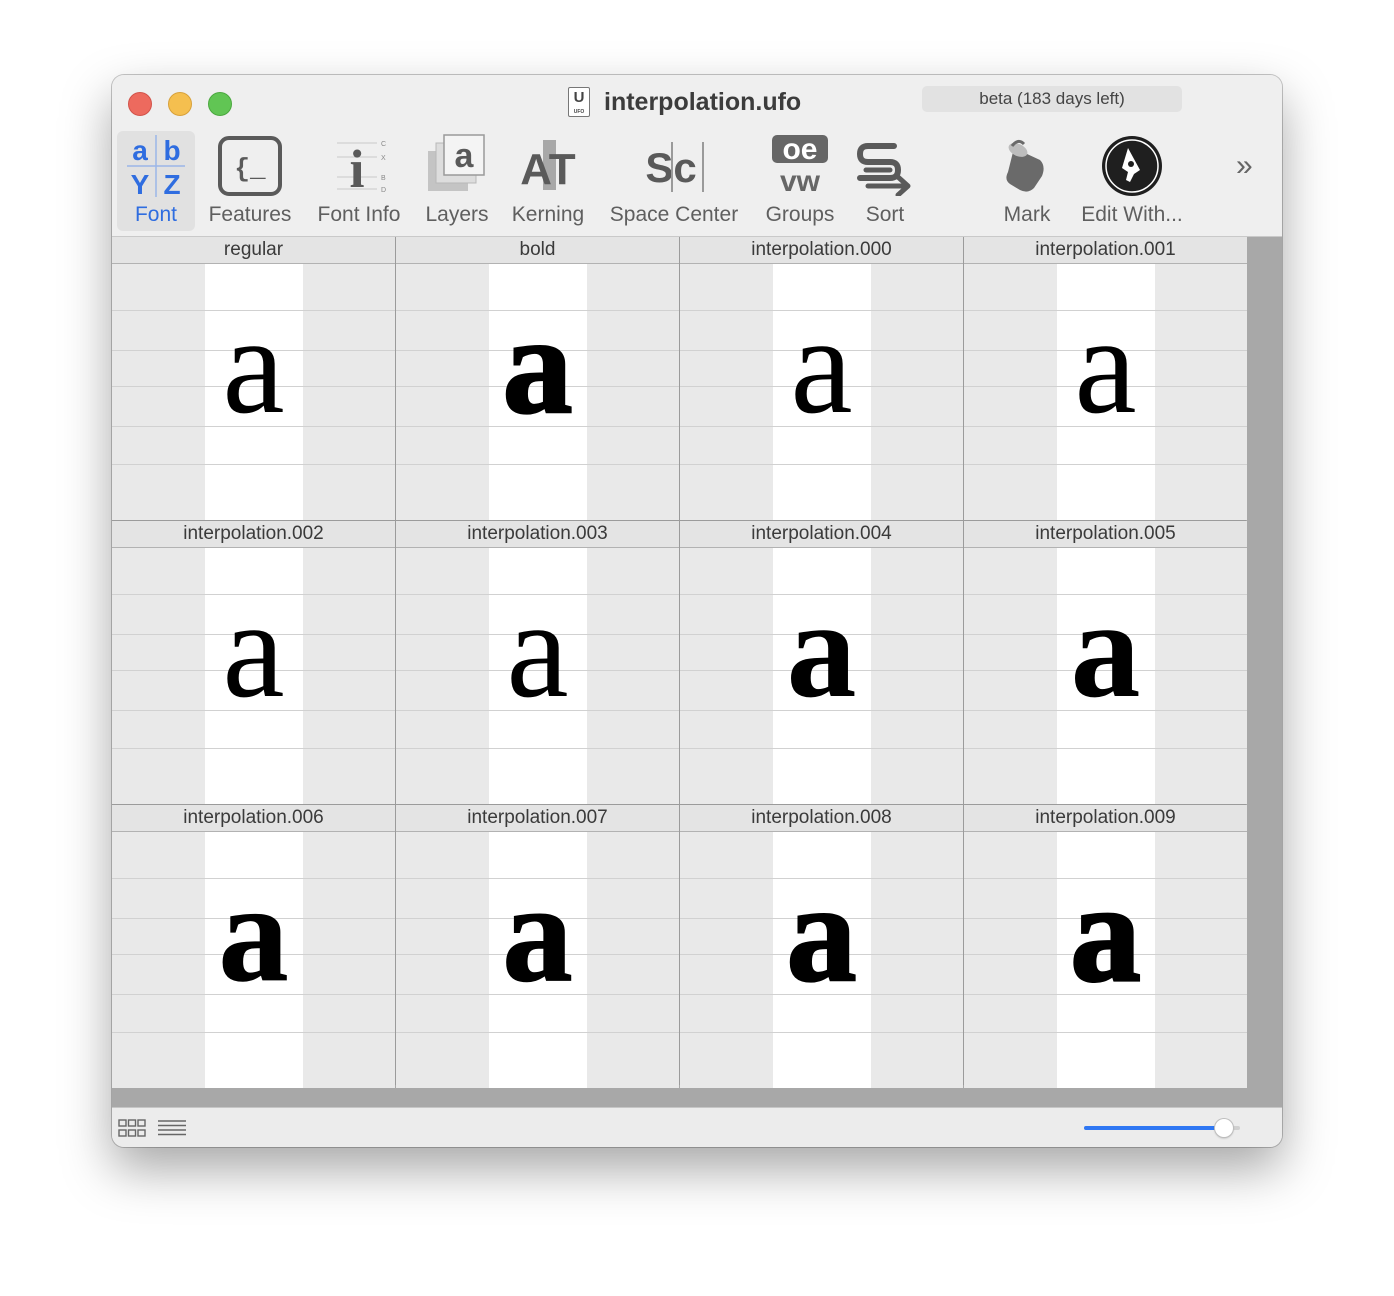 The image size is (1394, 1296). I want to click on toolbar-features-button: {_ Features, so click(250, 181).